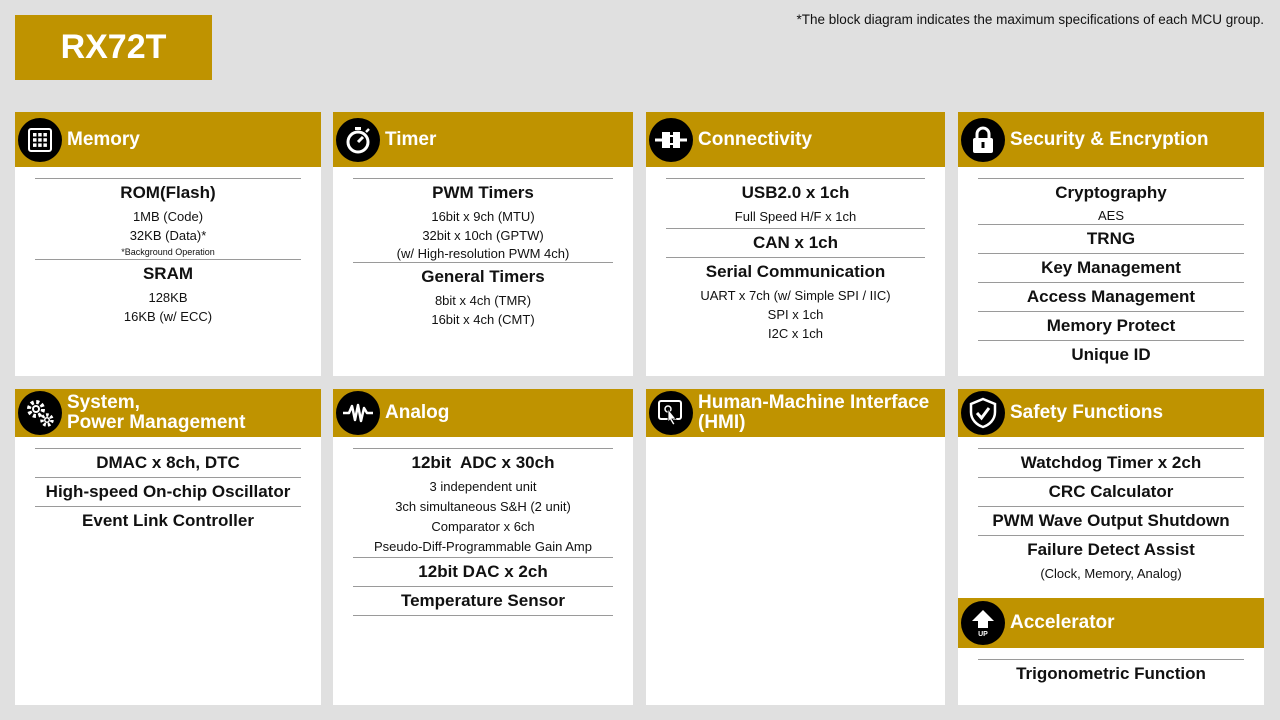  Describe the element at coordinates (483, 600) in the screenshot. I see `temperature-sensor: Temperature Sensor` at that location.